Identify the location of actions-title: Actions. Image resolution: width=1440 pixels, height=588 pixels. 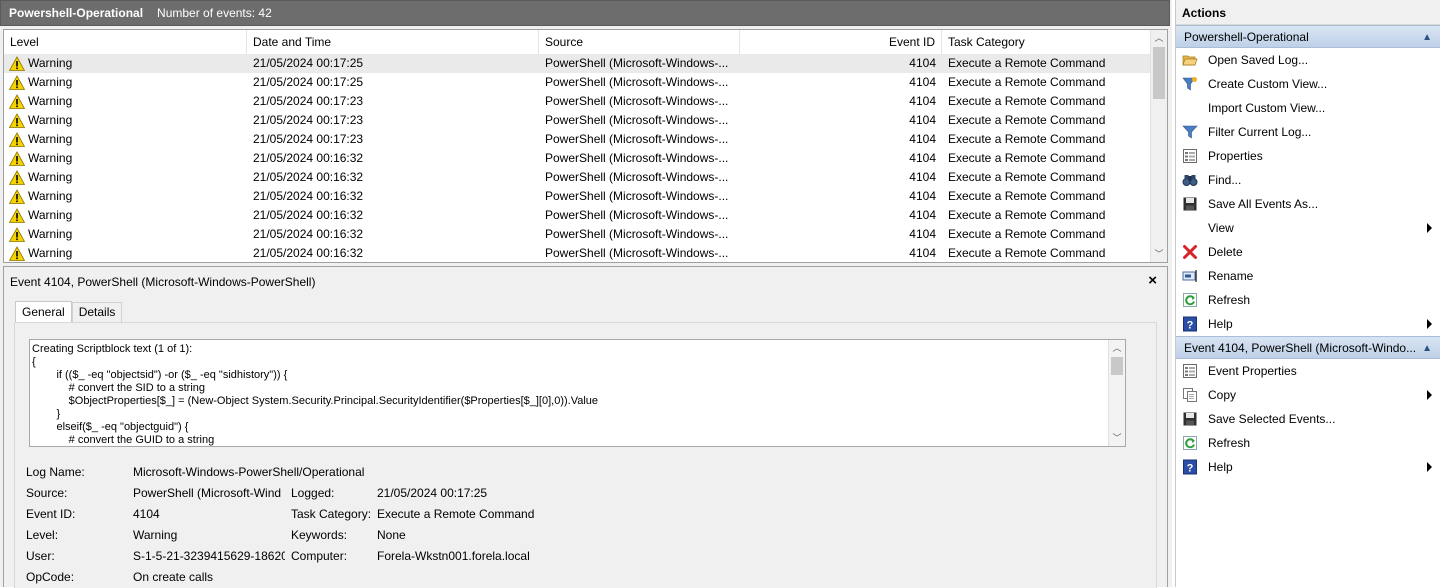
(1308, 12).